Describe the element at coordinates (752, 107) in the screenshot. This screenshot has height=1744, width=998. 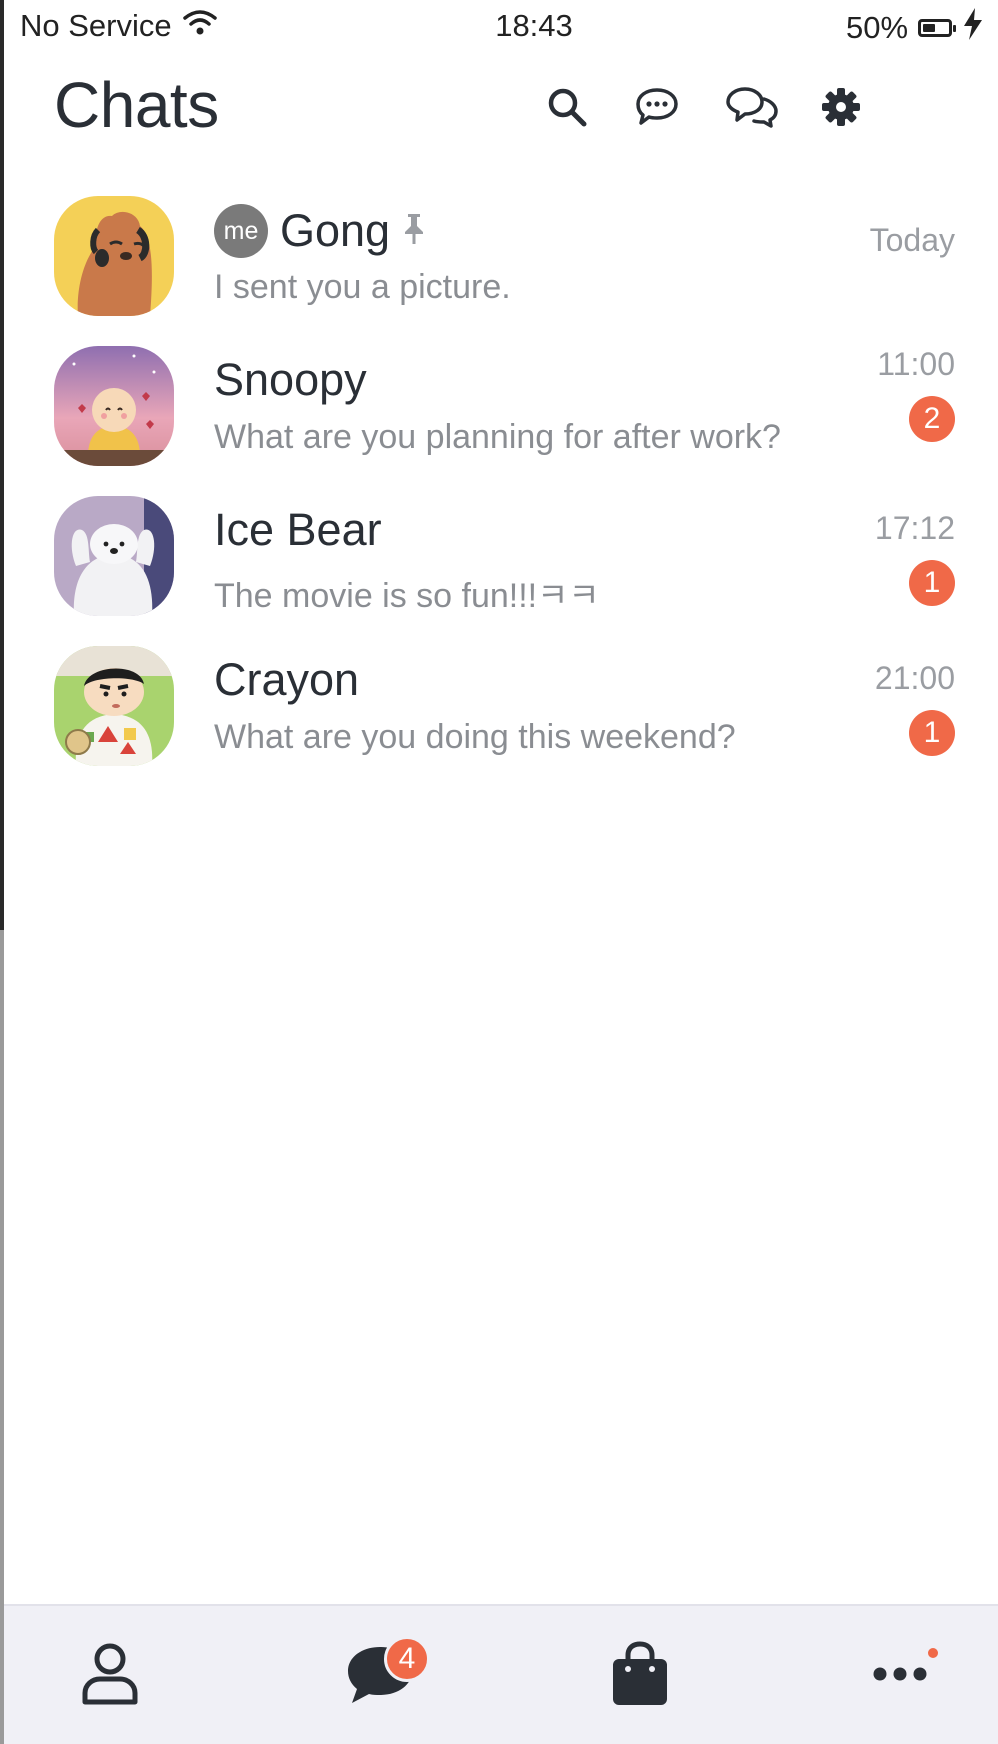
I see `open-chat-icon` at that location.